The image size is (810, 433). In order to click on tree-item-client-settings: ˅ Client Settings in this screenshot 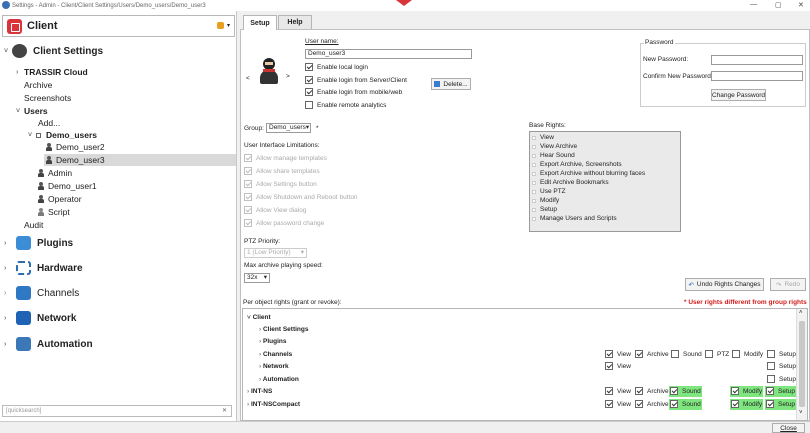, I will do `click(53, 51)`.